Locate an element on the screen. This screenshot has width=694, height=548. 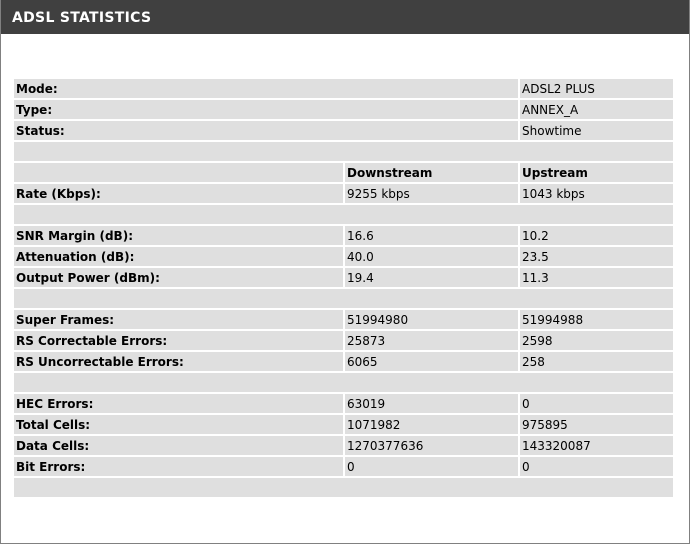
header-blank-cell is located at coordinates (178, 172).